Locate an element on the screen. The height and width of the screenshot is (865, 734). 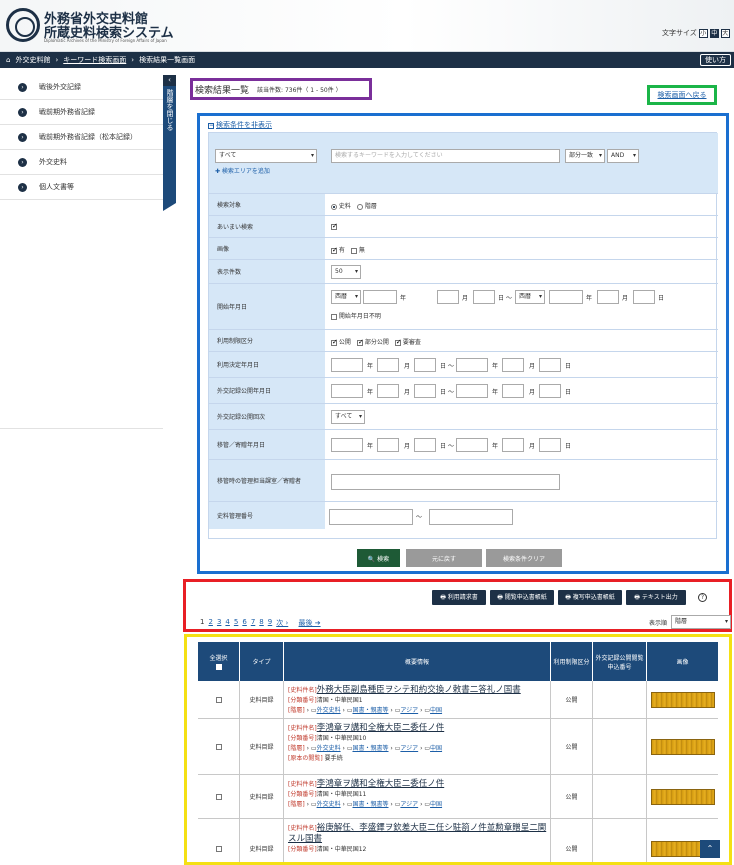
start-unknown-checkbox is located at coordinates (334, 316).